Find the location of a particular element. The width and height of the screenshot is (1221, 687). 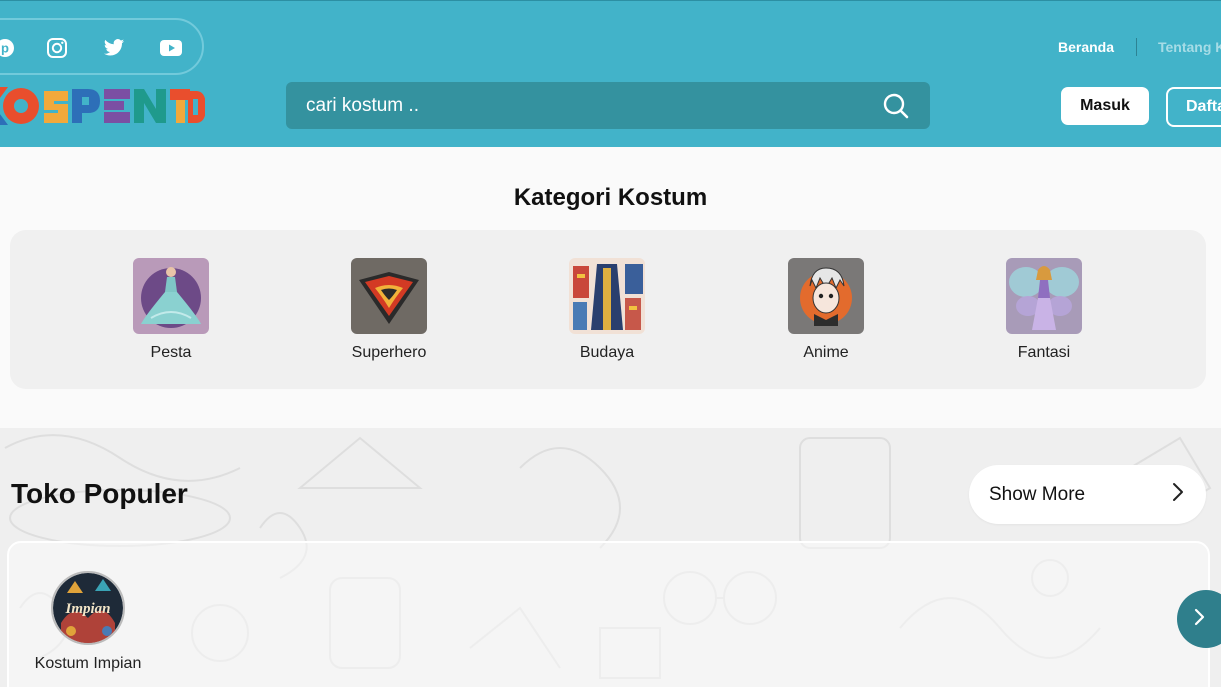

pinterest-icon: p is located at coordinates (8, 48).